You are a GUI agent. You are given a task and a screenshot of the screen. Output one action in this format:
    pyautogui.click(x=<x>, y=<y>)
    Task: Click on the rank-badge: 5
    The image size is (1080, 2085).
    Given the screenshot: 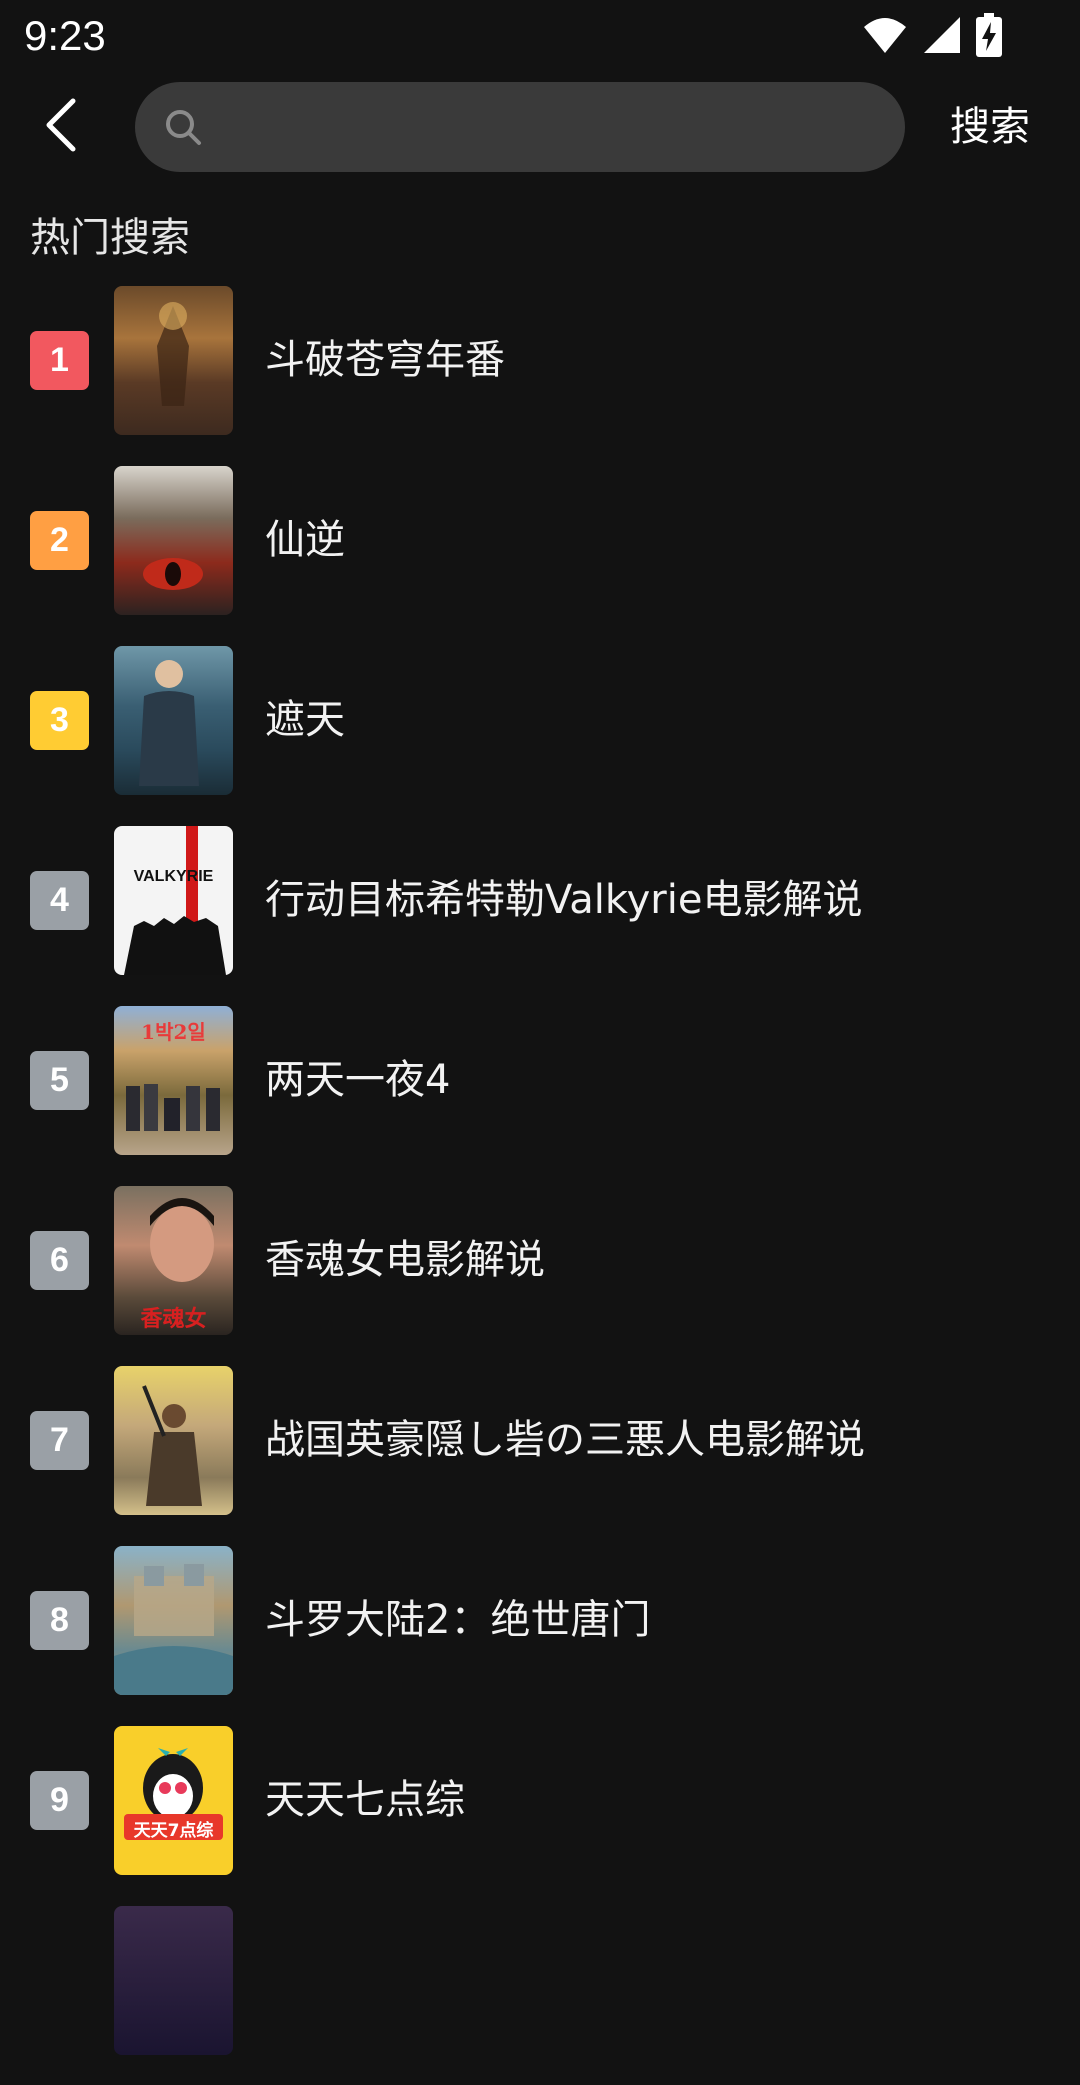 What is the action you would take?
    pyautogui.click(x=59, y=1080)
    